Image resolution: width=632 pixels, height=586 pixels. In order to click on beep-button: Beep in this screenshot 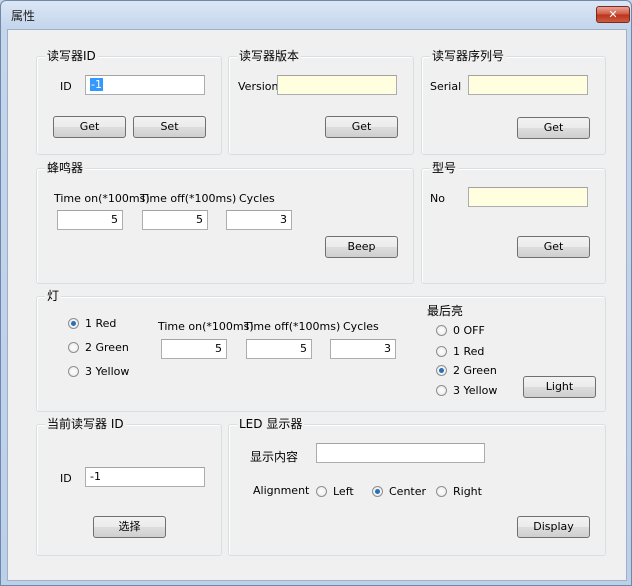, I will do `click(361, 247)`.